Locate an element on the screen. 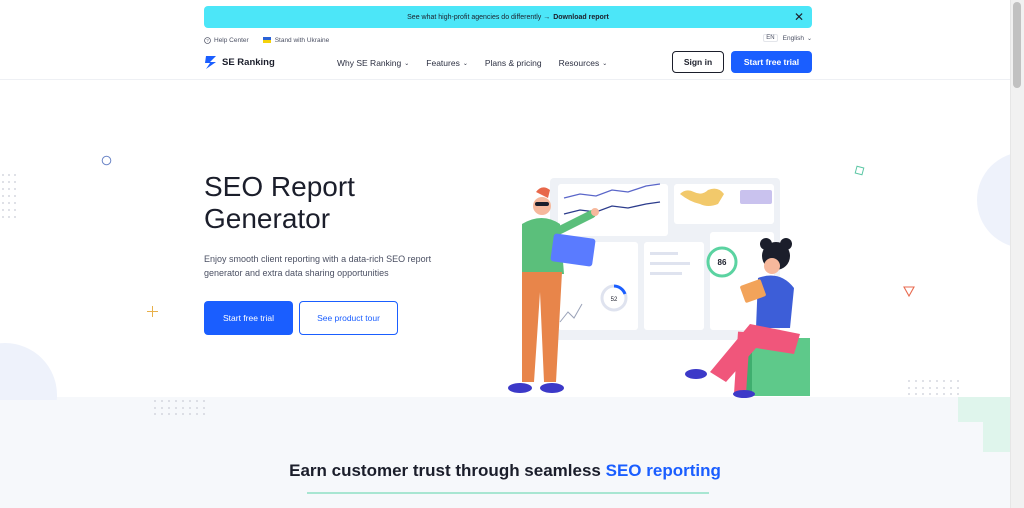 The height and width of the screenshot is (508, 1024). decor-dot-grid-left is located at coordinates (9, 196).